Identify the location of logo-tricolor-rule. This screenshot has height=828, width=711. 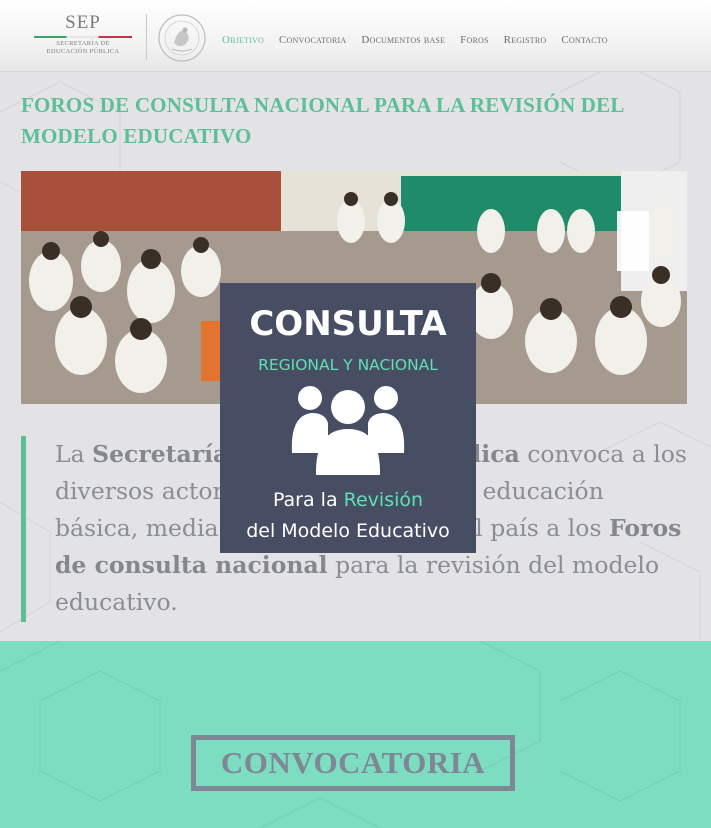
(83, 37).